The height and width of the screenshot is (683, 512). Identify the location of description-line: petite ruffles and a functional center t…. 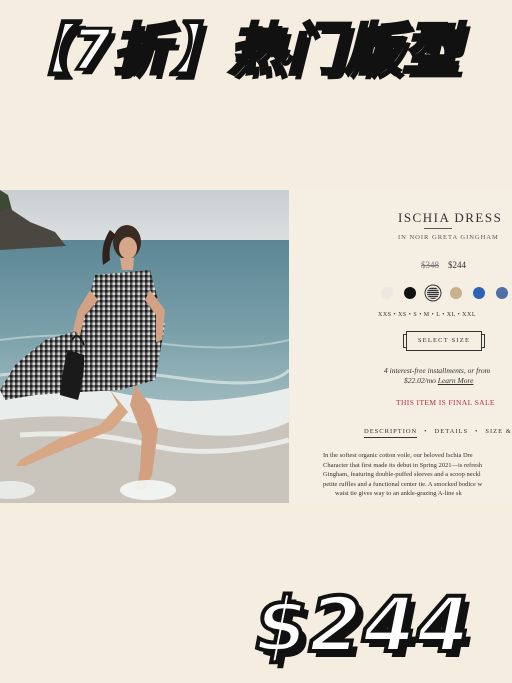
(403, 484).